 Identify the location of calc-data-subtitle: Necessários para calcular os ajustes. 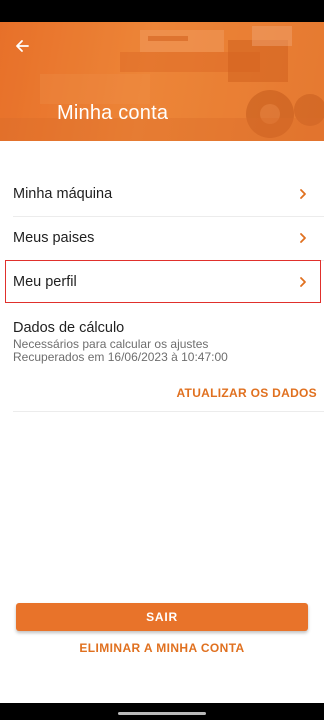
(111, 344).